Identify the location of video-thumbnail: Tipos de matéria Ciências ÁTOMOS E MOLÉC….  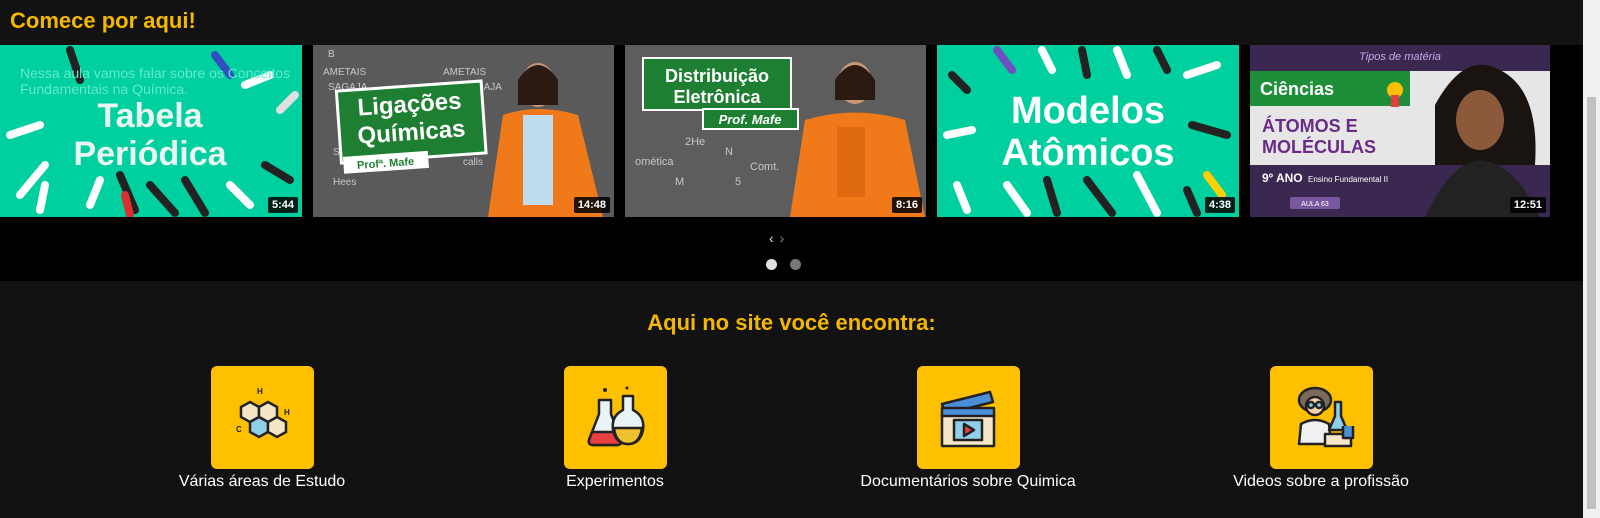
(1400, 131).